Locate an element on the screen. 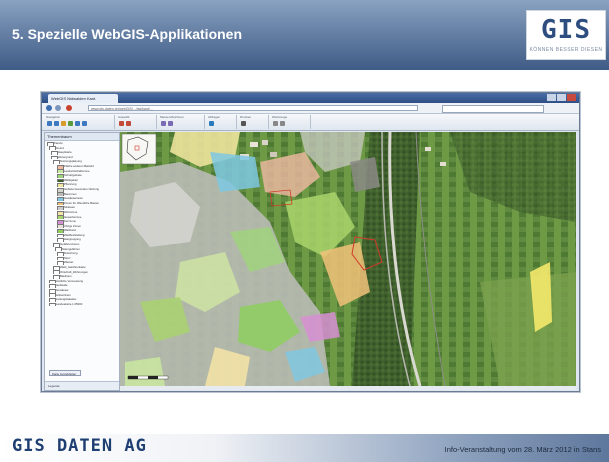 The height and width of the screenshot is (462, 609). maximize-icon is located at coordinates (561, 97).